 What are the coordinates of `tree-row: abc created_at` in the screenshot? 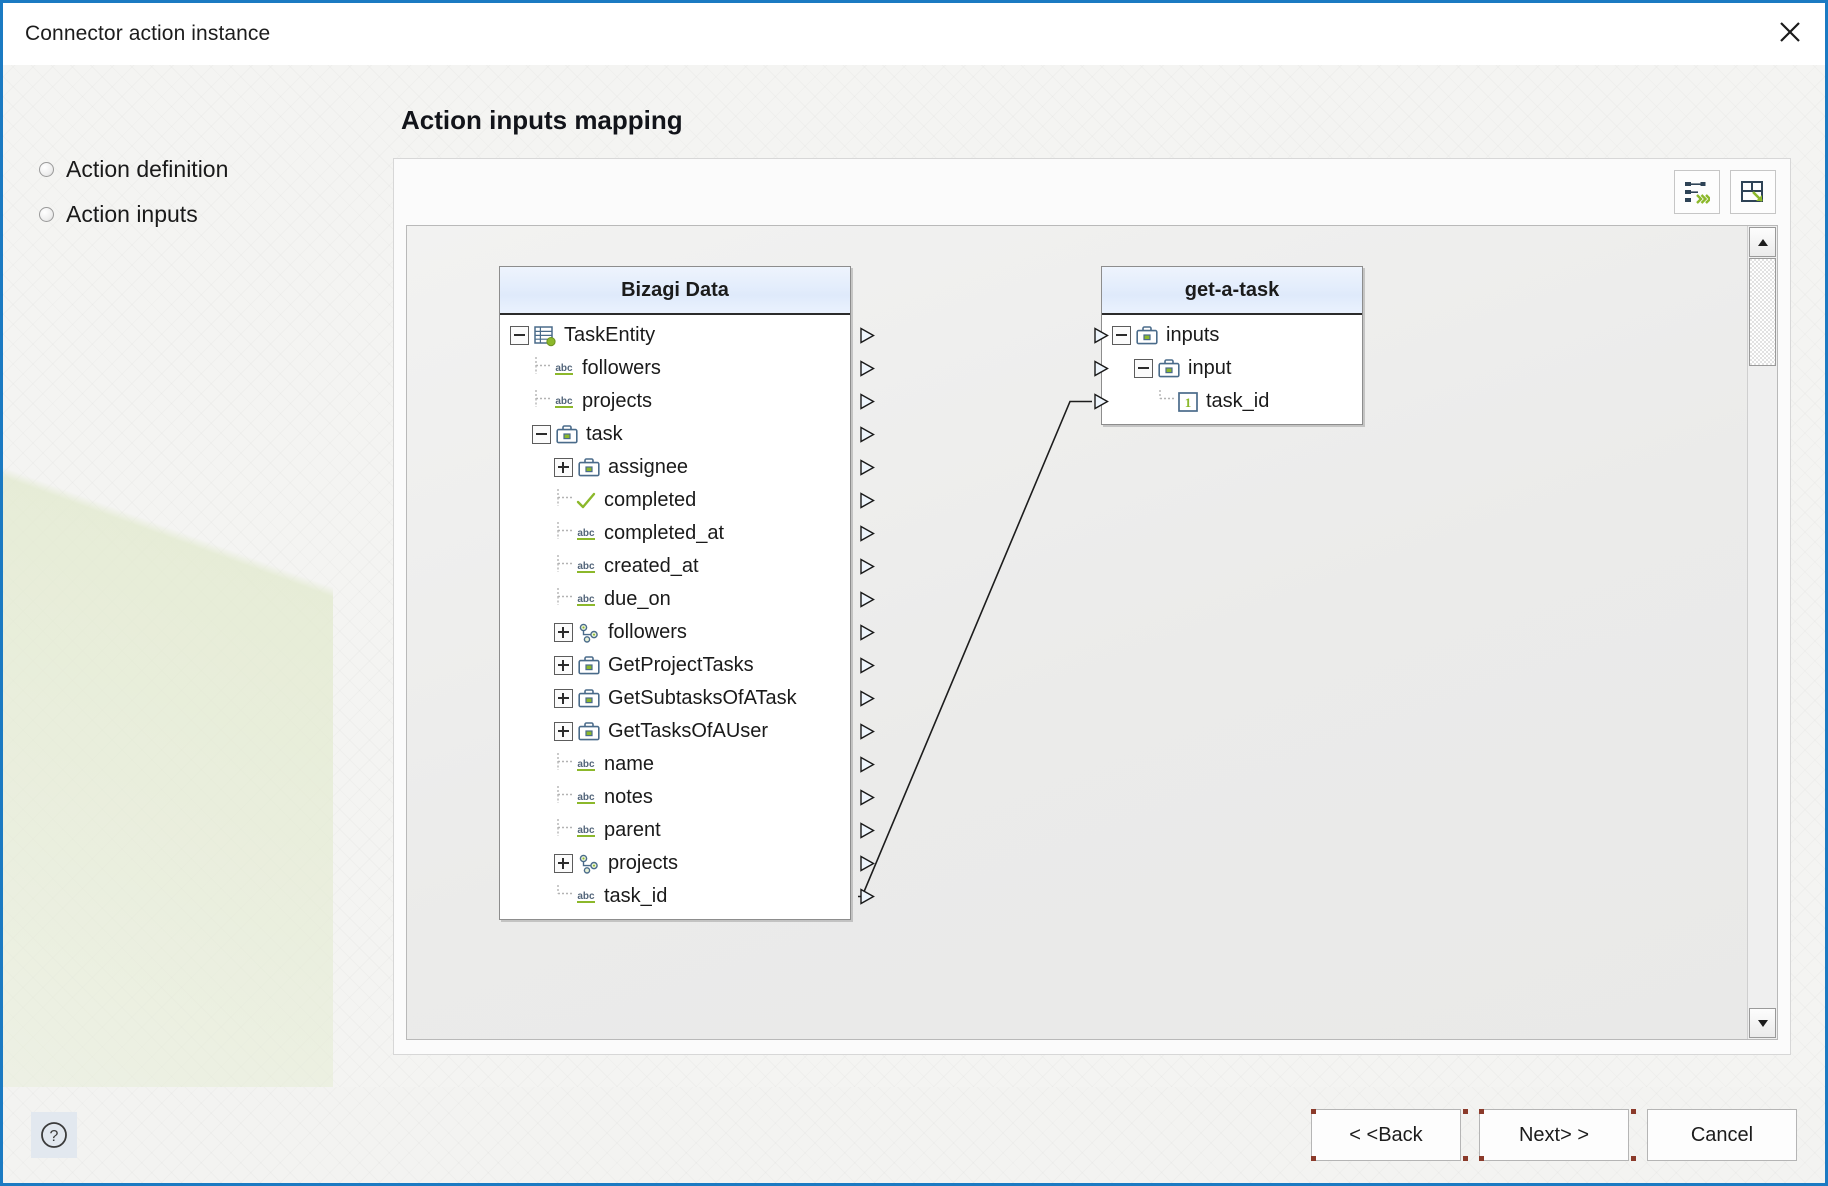 It's located at (687, 566).